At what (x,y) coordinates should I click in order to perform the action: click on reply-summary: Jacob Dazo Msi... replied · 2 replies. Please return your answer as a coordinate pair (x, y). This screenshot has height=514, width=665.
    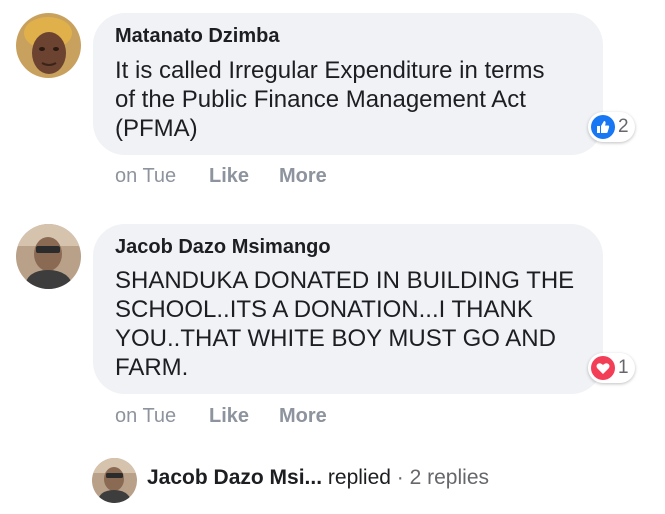
    Looking at the image, I should click on (318, 478).